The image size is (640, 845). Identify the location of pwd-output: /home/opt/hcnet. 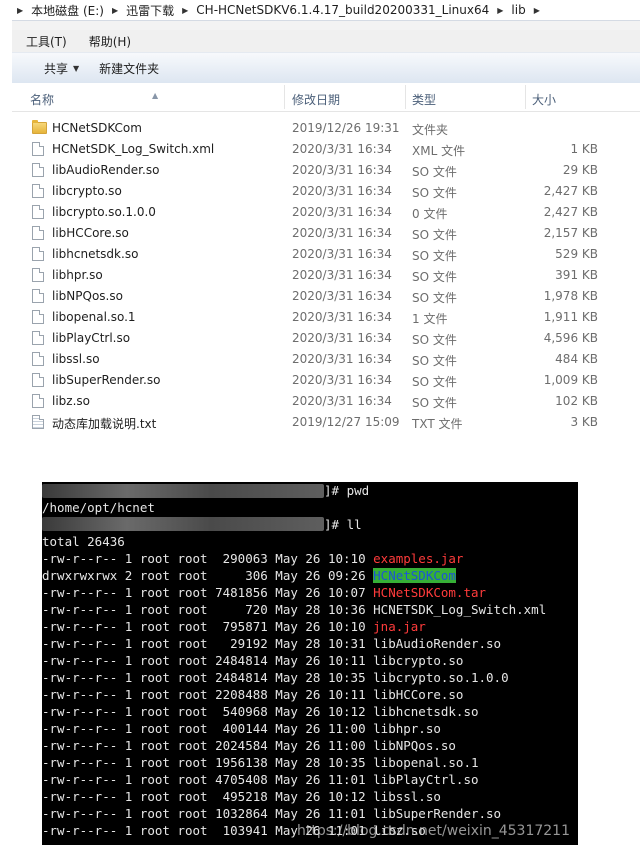
(98, 507).